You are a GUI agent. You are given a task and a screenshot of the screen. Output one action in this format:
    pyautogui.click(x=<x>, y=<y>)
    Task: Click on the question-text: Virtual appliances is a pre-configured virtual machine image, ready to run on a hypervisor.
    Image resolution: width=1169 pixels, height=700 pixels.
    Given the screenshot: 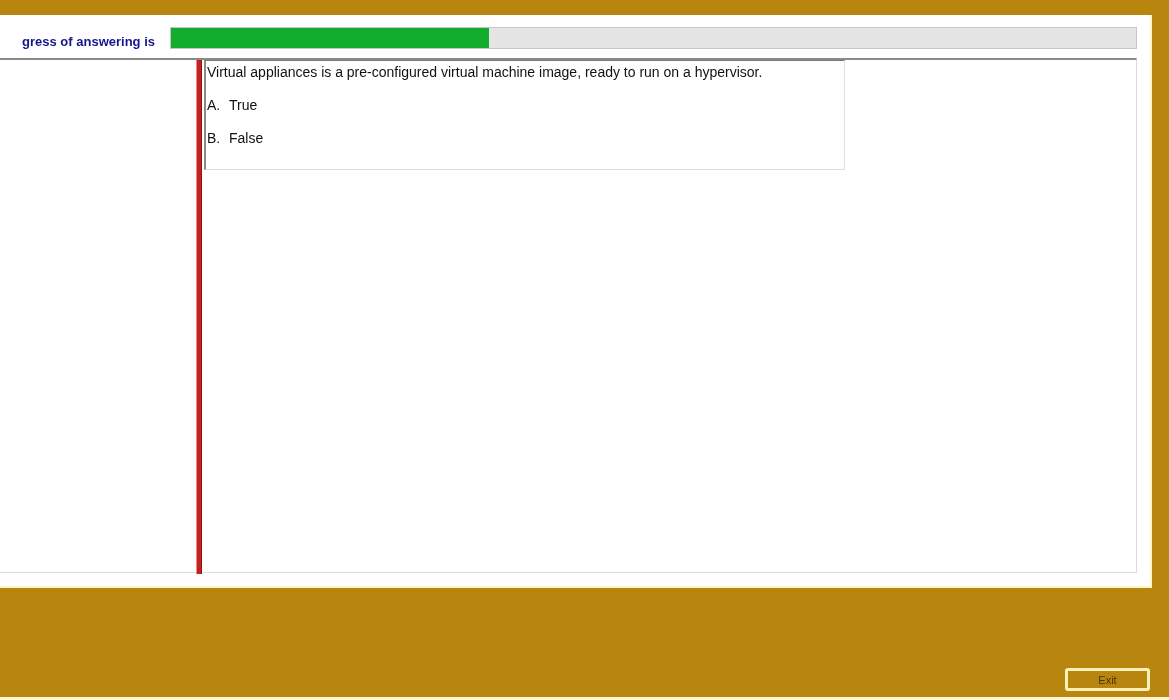 What is the action you would take?
    pyautogui.click(x=485, y=72)
    